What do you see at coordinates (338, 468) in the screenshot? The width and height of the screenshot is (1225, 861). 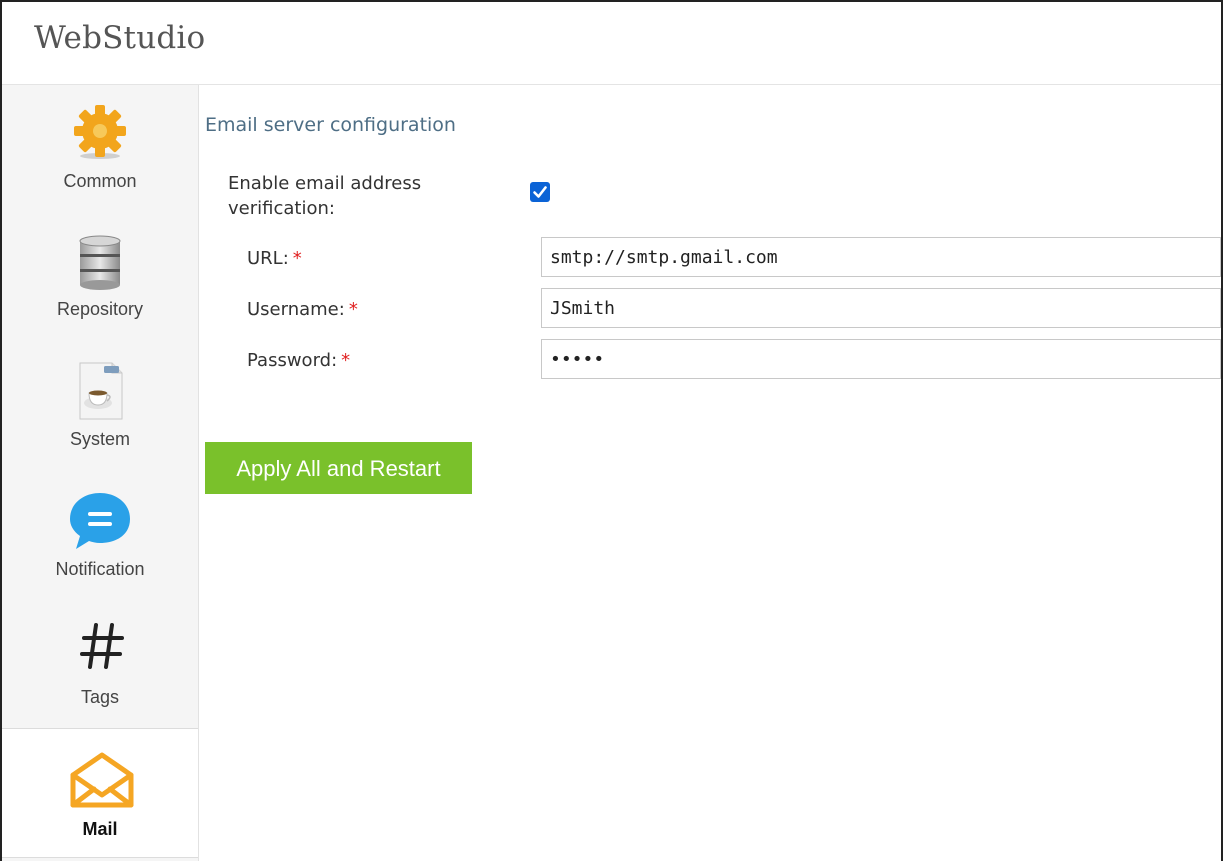 I see `apply-all-restart-button: Apply All and Restart` at bounding box center [338, 468].